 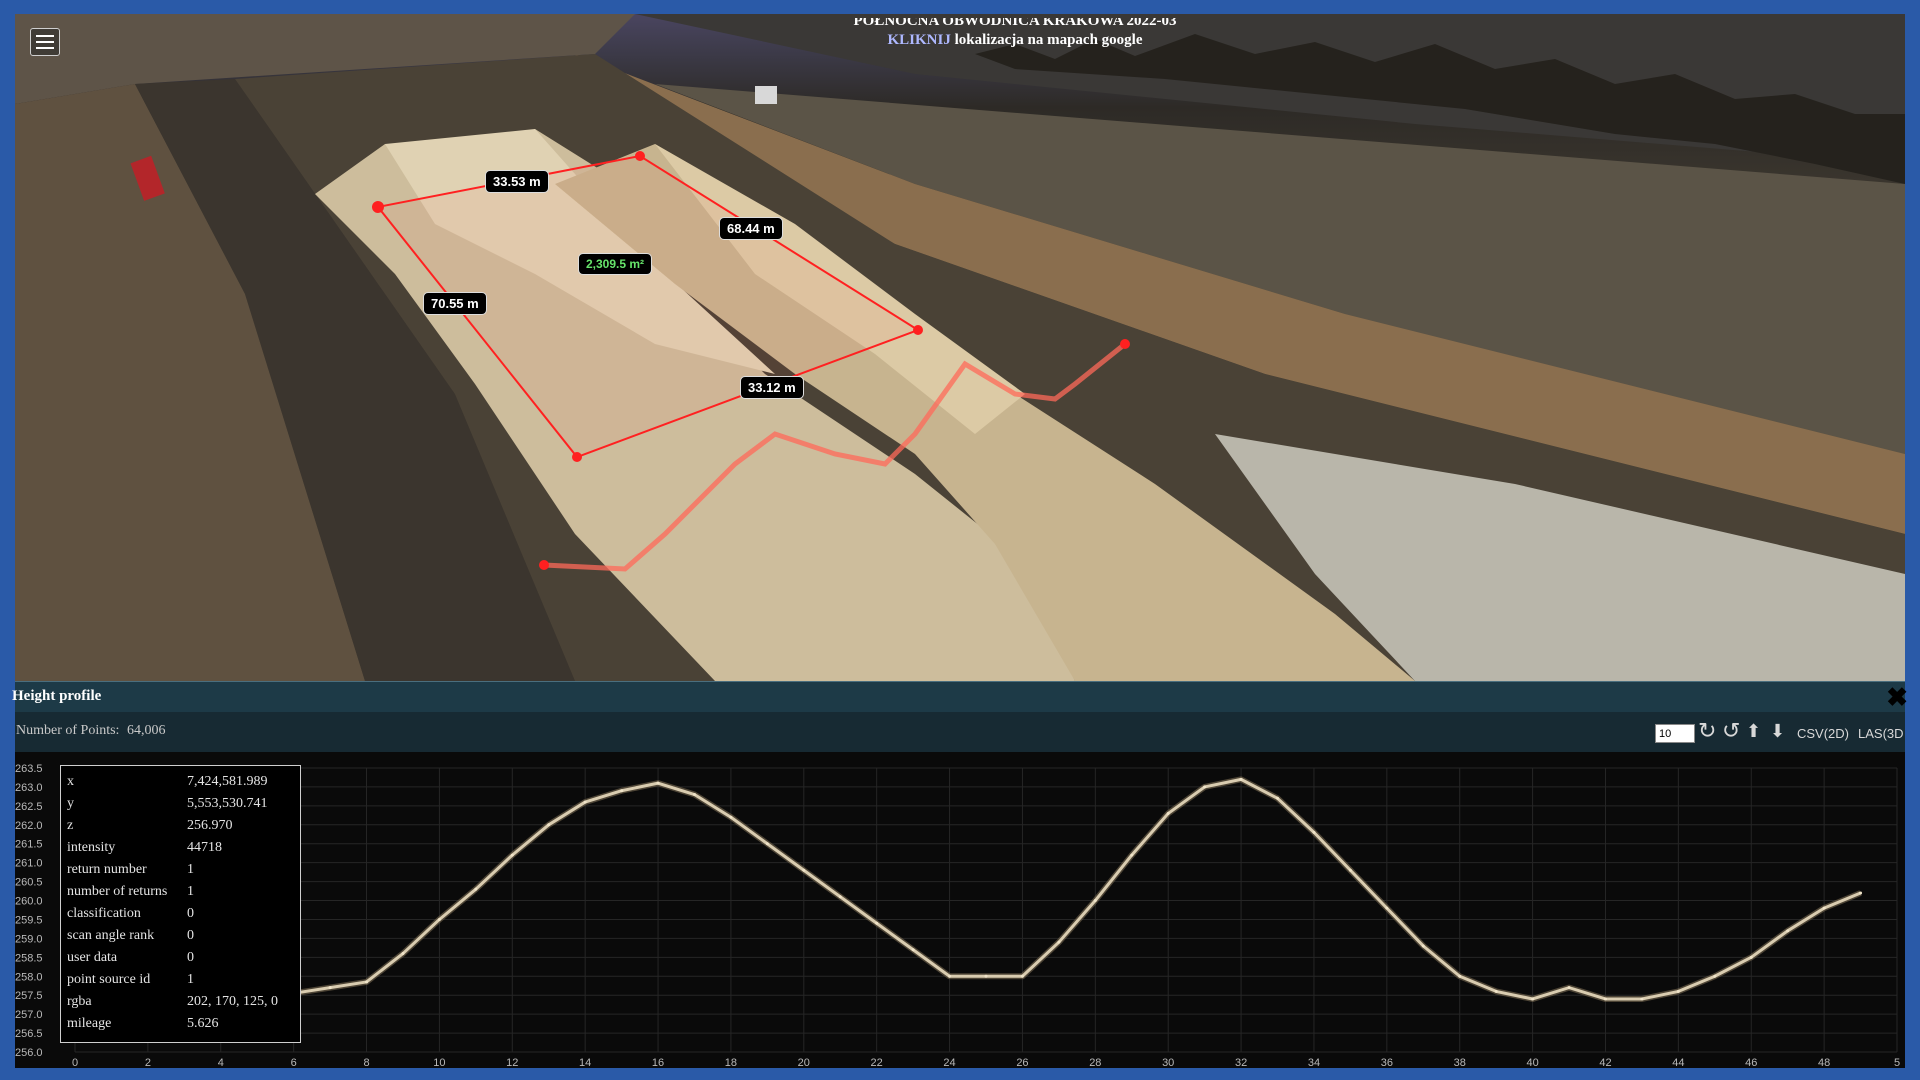 I want to click on rotate-clockwise-icon: ↻, so click(x=1707, y=732).